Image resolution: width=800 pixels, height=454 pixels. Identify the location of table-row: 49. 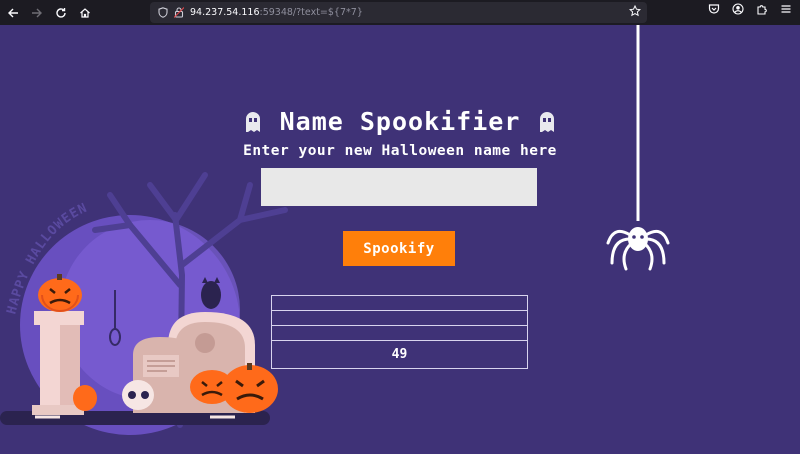
(399, 354).